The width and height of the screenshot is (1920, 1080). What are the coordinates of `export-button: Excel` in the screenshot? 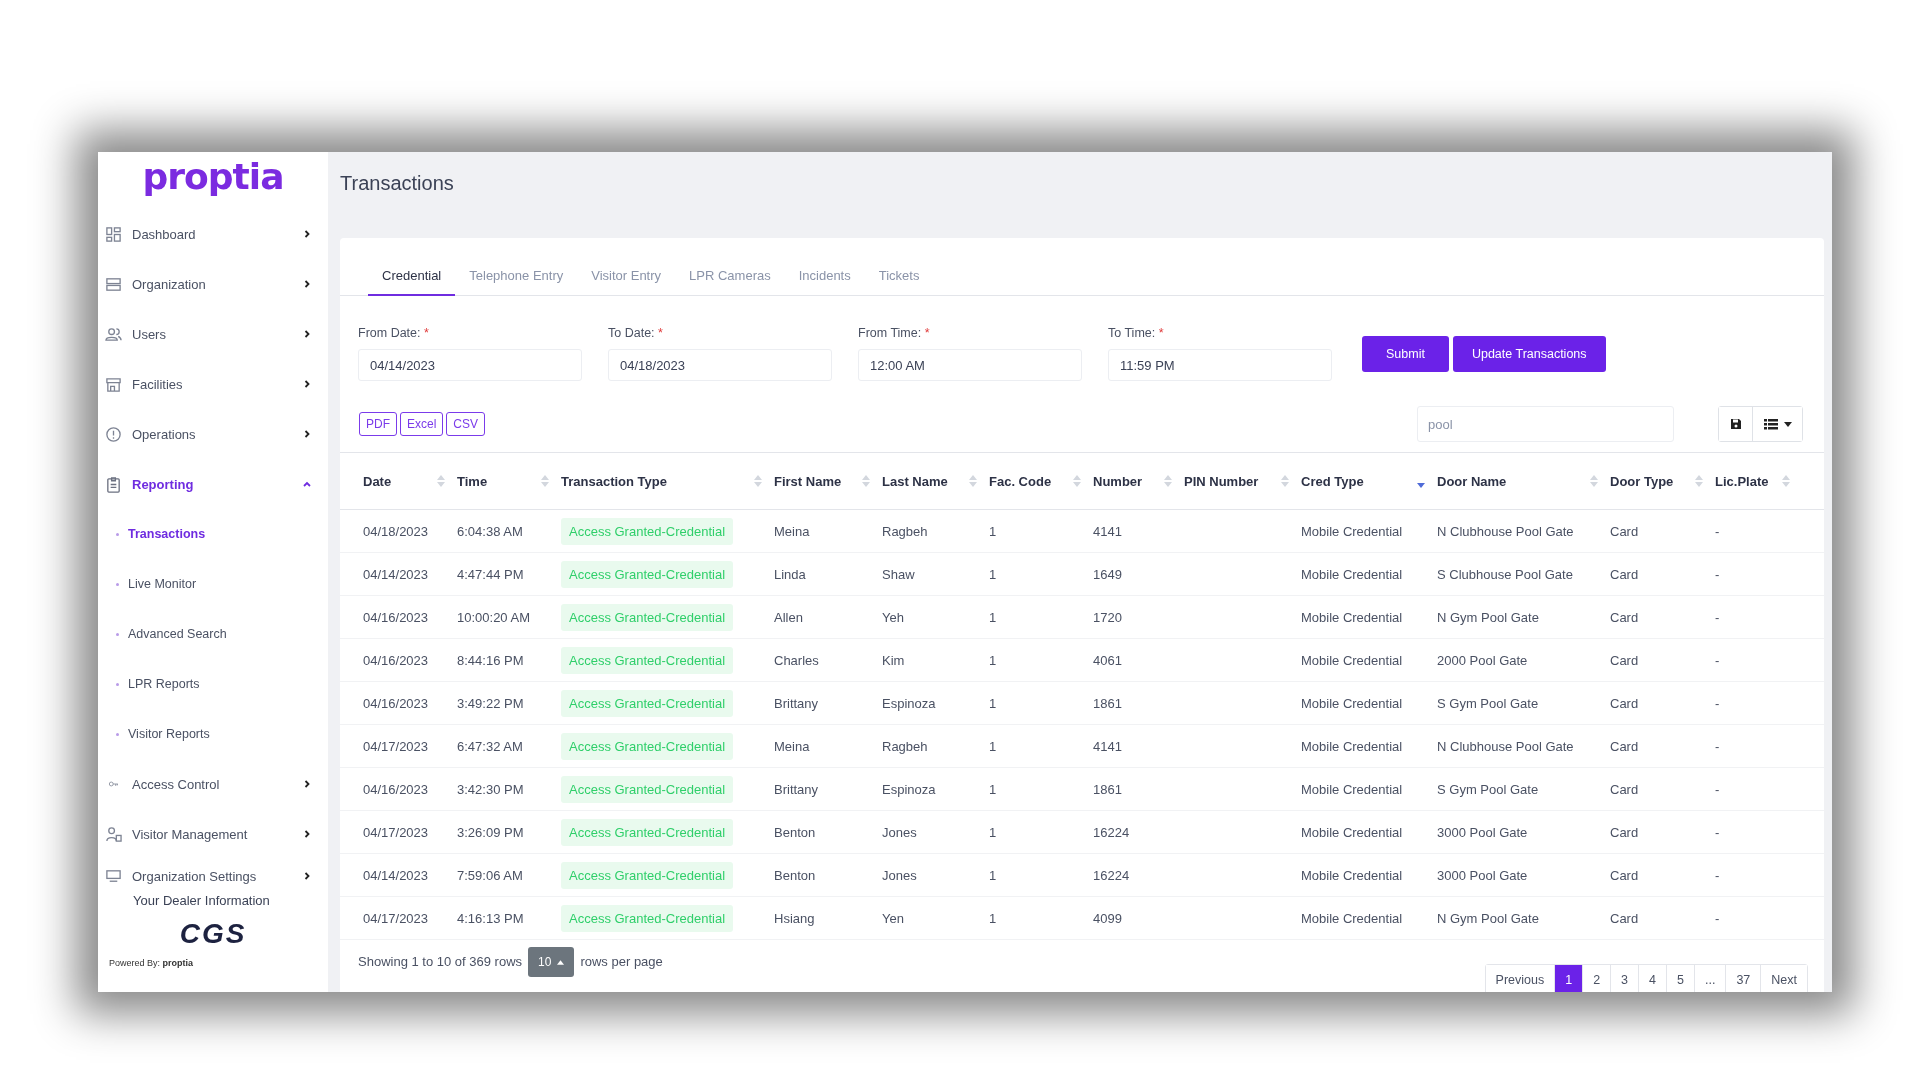 It's located at (422, 424).